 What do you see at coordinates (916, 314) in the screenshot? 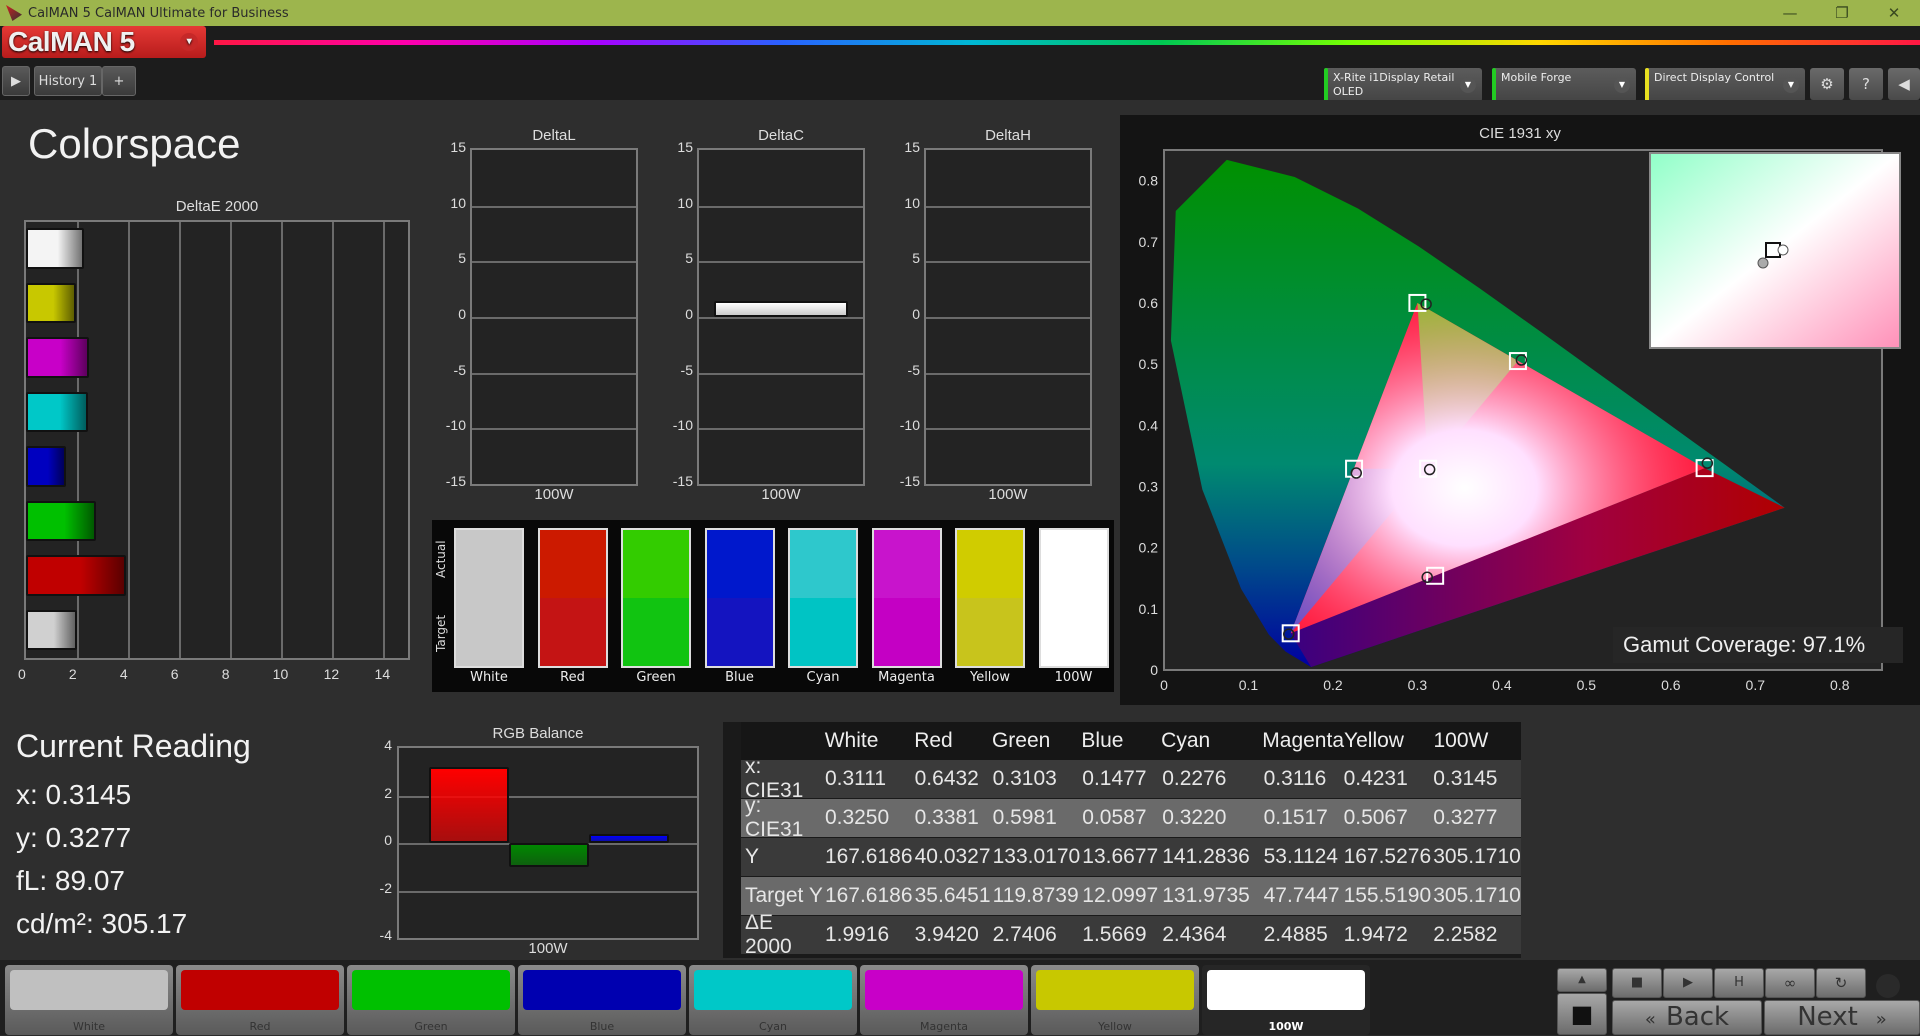
I see `delta-y-tick: 0` at bounding box center [916, 314].